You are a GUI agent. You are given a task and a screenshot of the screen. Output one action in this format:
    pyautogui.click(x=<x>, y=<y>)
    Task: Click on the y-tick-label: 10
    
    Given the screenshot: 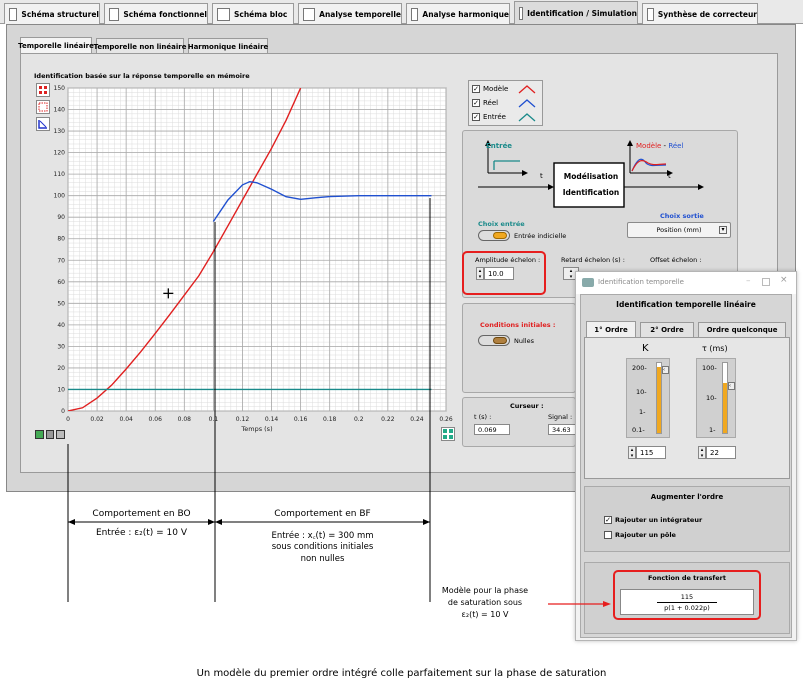 What is the action you would take?
    pyautogui.click(x=61, y=389)
    